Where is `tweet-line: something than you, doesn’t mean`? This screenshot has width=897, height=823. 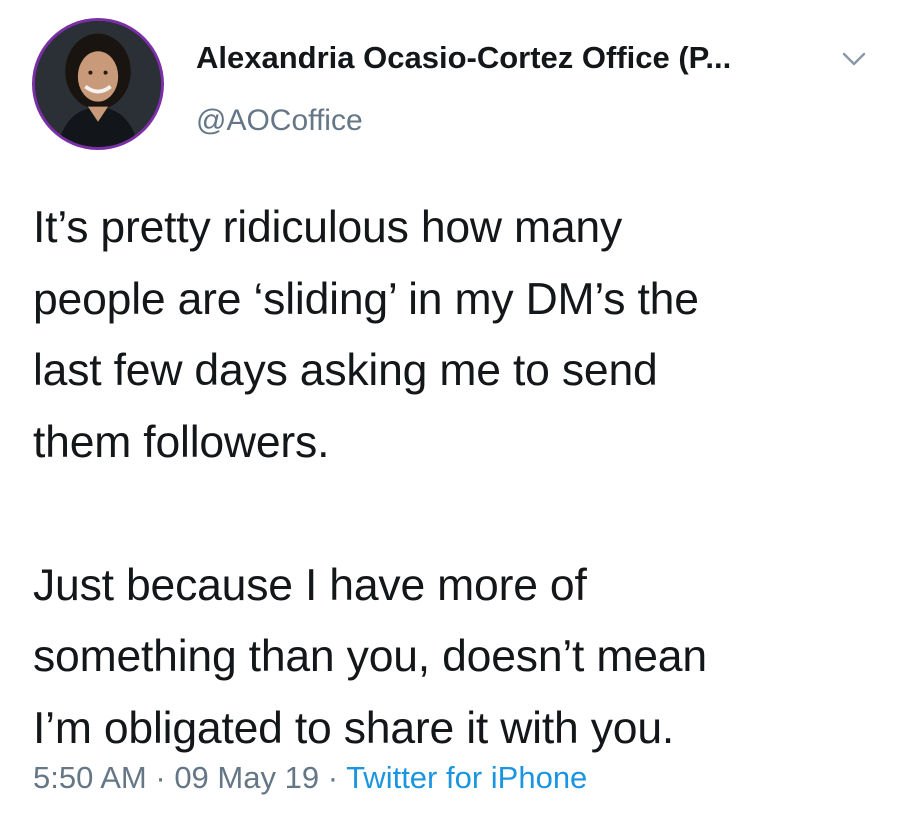
tweet-line: something than you, doesn’t mean is located at coordinates (370, 656).